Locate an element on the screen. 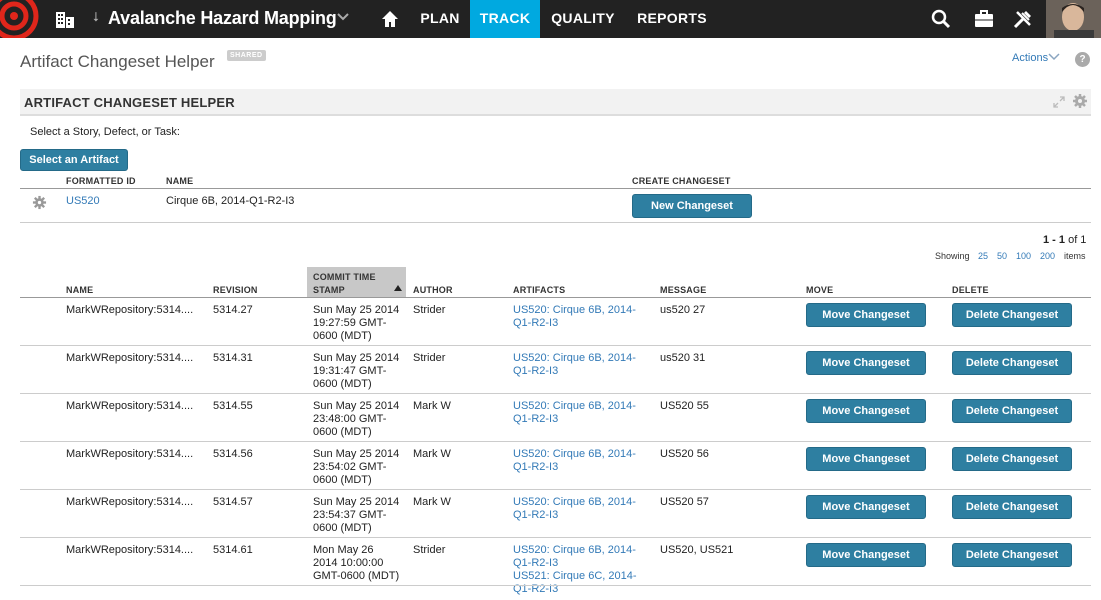  artifact-id-link: US520 is located at coordinates (83, 201).